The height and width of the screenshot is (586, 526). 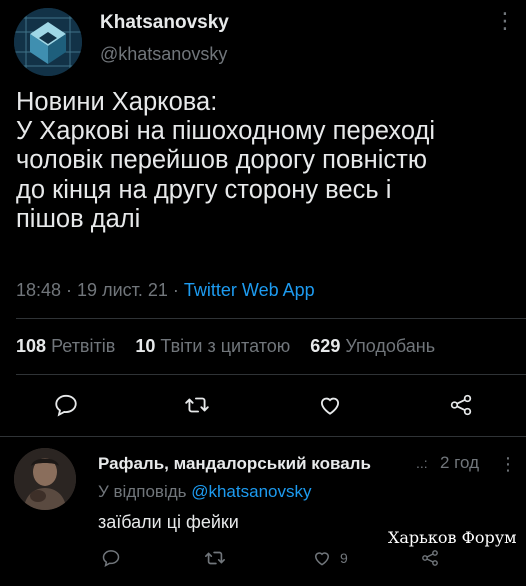 What do you see at coordinates (459, 463) in the screenshot?
I see `reply-timestamp: 2 год` at bounding box center [459, 463].